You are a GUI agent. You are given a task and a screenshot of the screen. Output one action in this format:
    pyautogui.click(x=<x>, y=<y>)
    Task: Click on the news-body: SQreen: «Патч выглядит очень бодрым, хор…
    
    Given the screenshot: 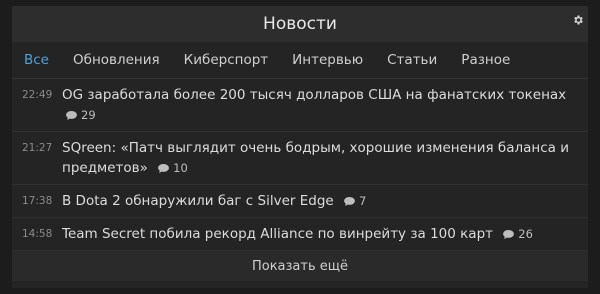 What is the action you would take?
    pyautogui.click(x=320, y=158)
    